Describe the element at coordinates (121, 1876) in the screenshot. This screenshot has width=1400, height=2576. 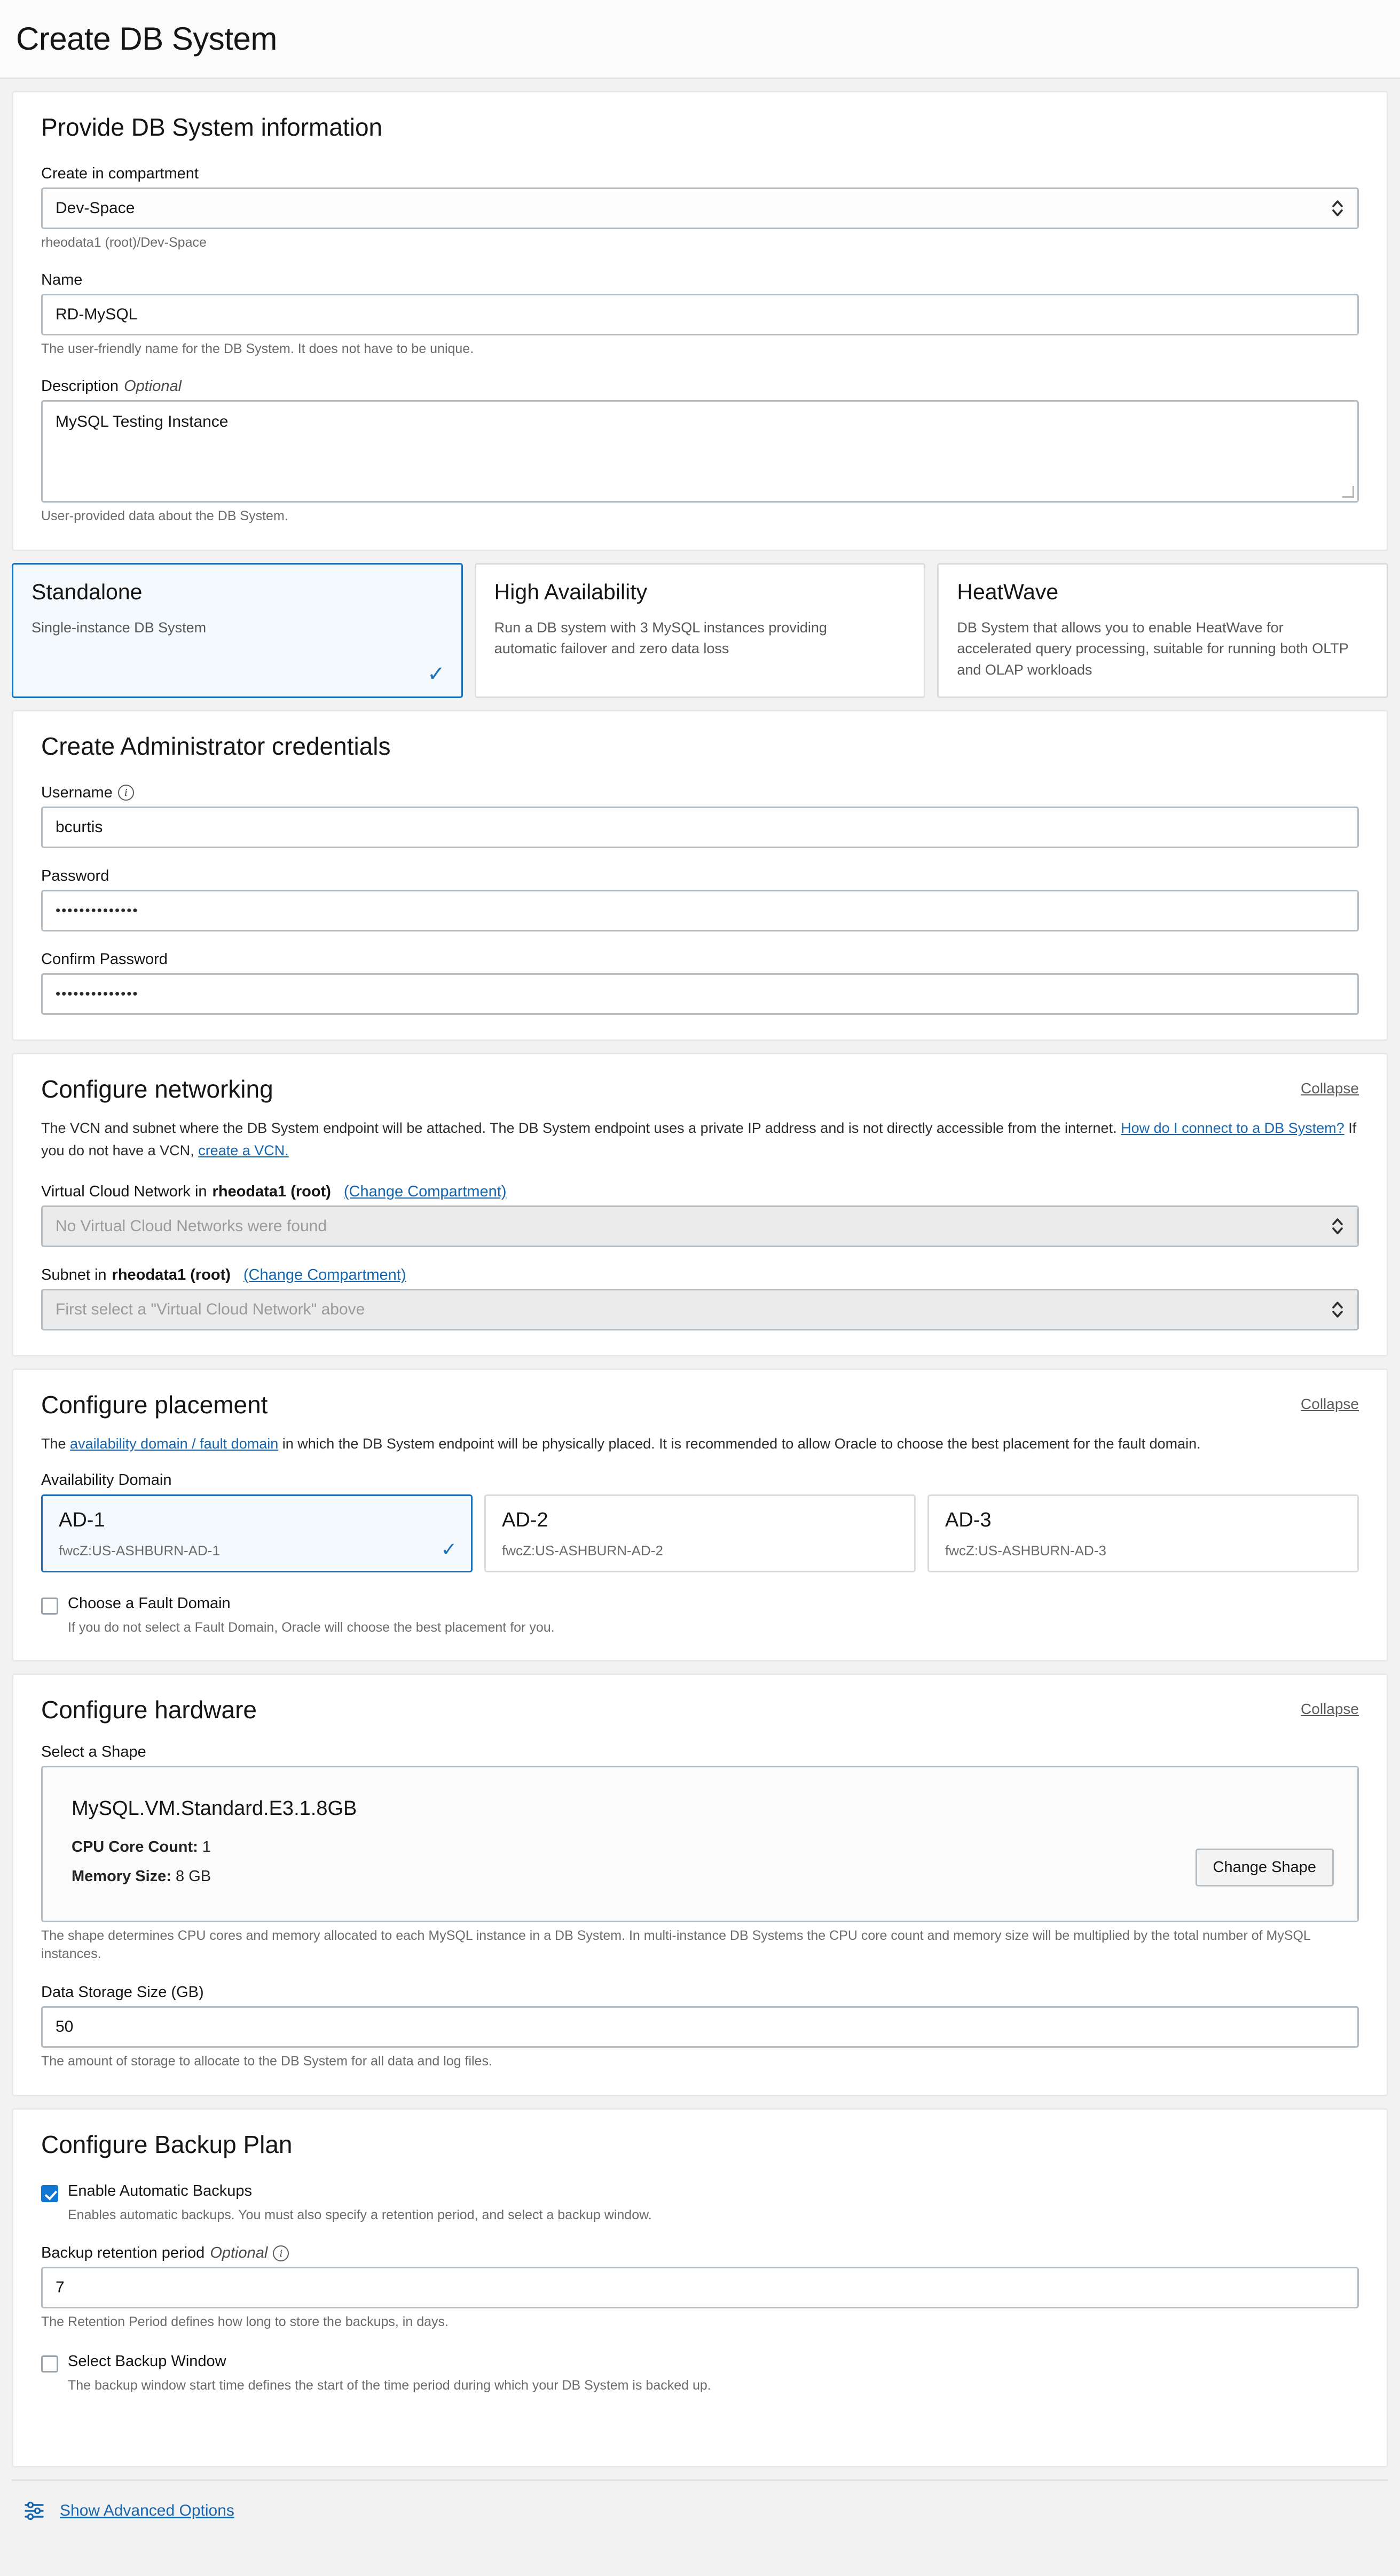
I see `memory-size-label: Memory Size:` at that location.